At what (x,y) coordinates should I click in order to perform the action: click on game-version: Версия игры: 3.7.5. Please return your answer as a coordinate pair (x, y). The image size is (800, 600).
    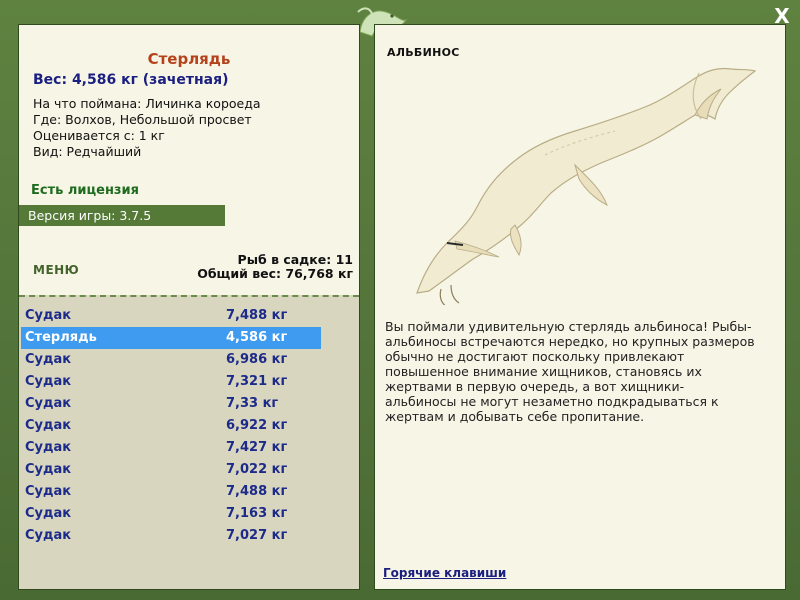
    Looking at the image, I should click on (122, 215).